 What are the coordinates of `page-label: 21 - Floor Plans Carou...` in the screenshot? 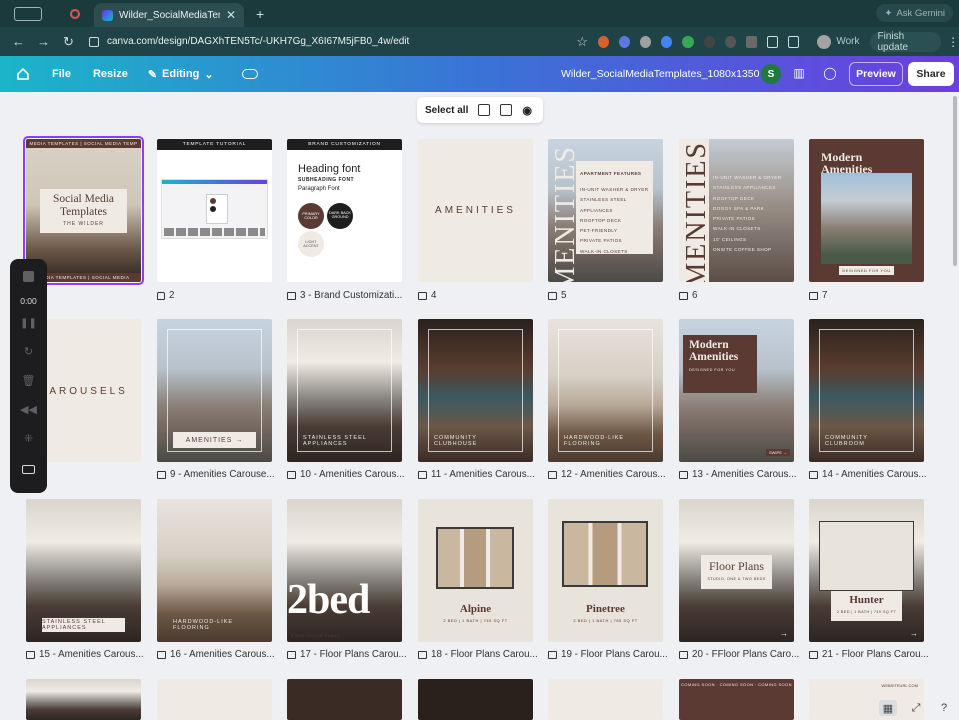 It's located at (869, 654).